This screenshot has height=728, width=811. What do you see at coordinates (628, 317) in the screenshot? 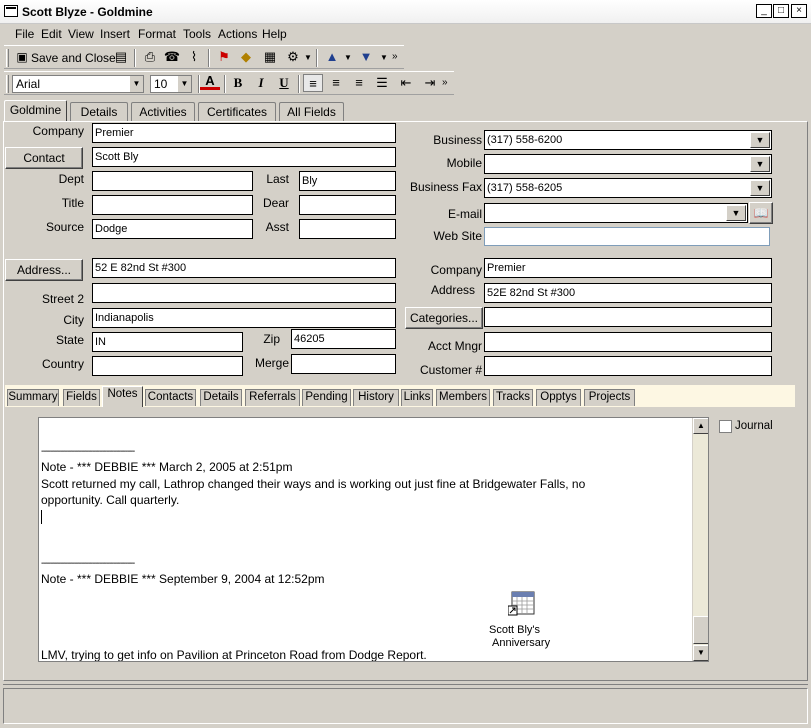
I see `categories-field` at bounding box center [628, 317].